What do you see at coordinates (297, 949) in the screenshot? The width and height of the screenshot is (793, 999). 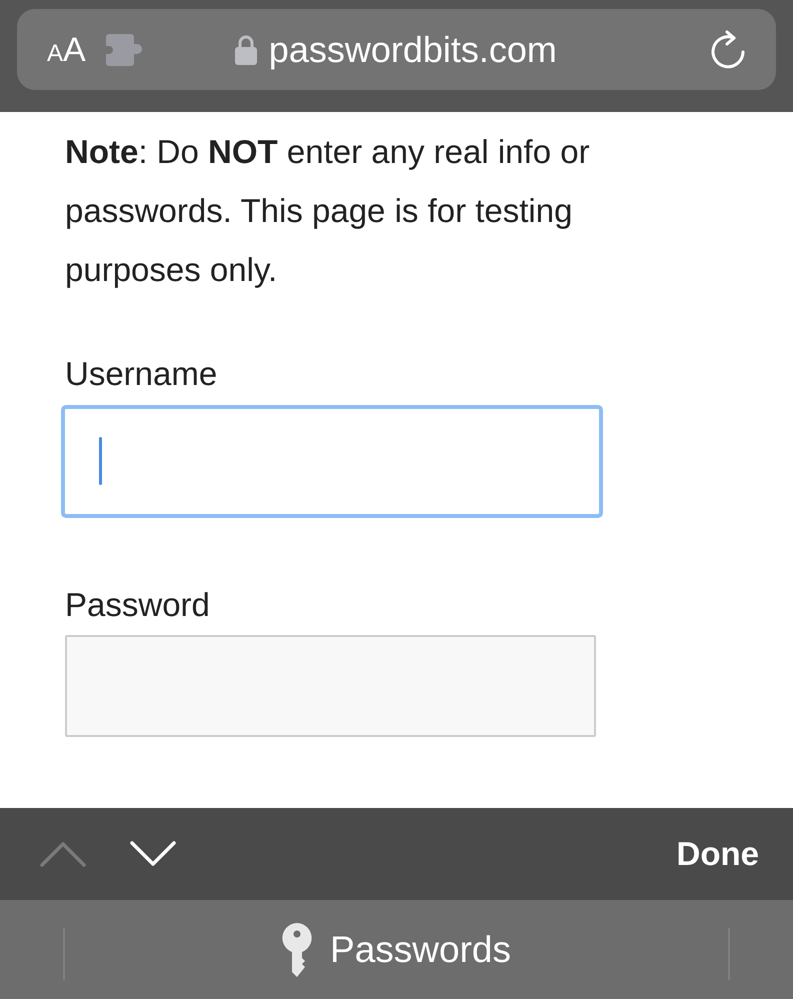 I see `key-icon` at bounding box center [297, 949].